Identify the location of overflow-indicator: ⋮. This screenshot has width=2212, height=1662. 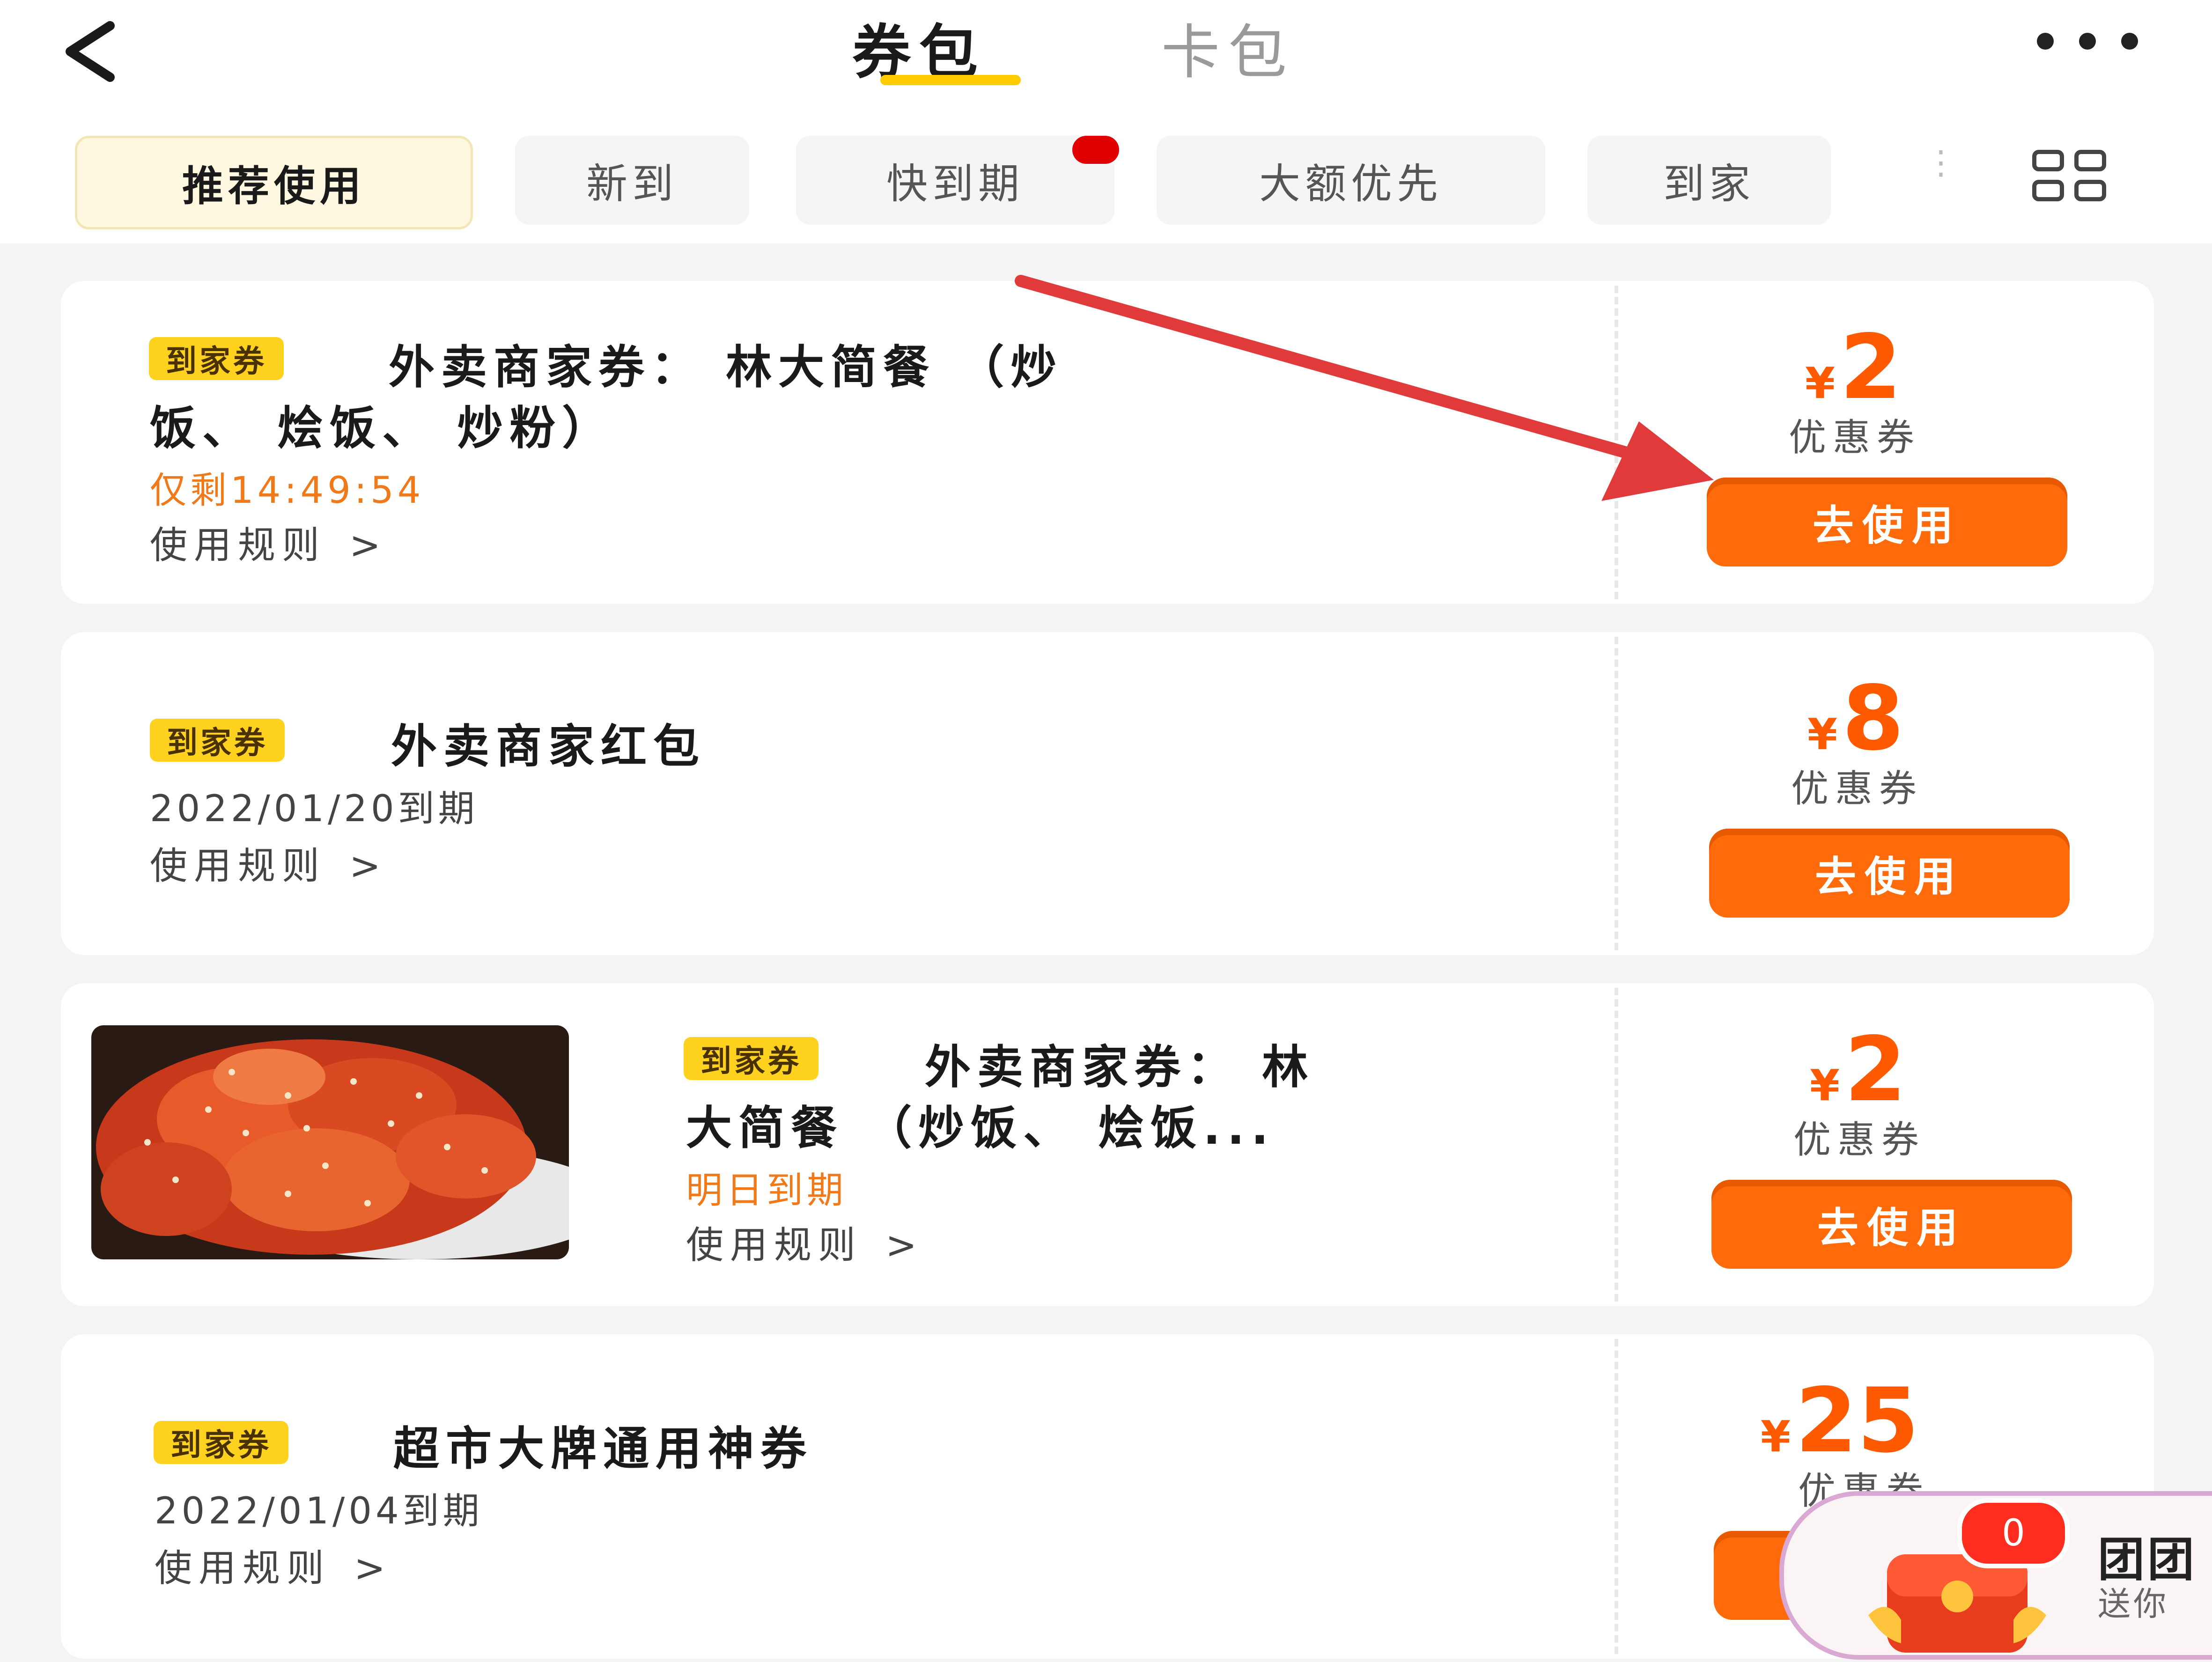
(1941, 173).